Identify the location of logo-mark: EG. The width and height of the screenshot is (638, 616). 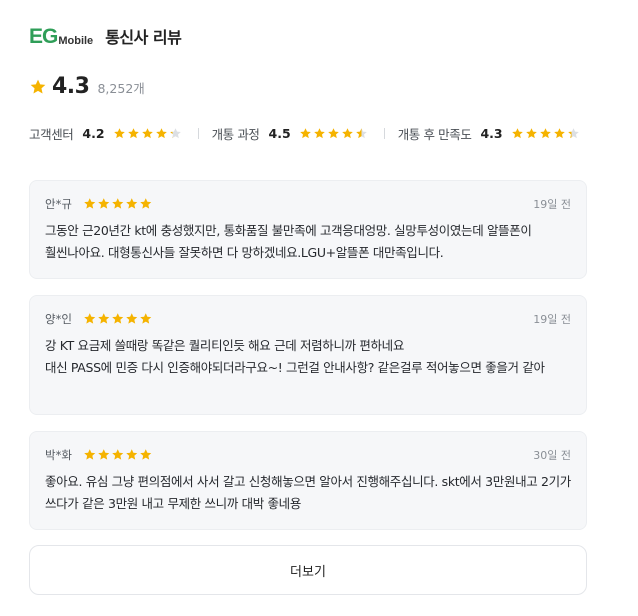
(43, 36).